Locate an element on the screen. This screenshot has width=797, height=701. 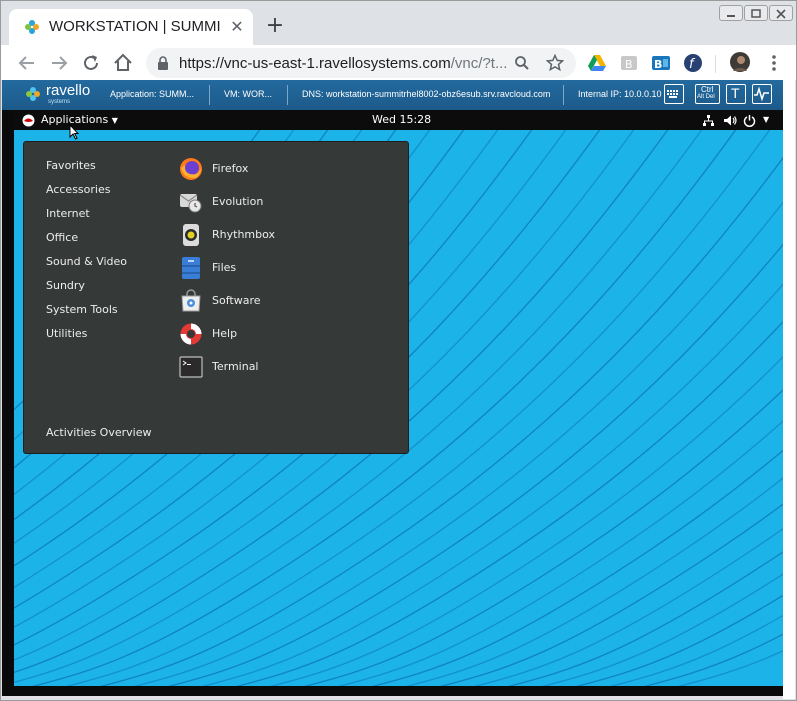
ravello-logo-icon is located at coordinates (33, 94).